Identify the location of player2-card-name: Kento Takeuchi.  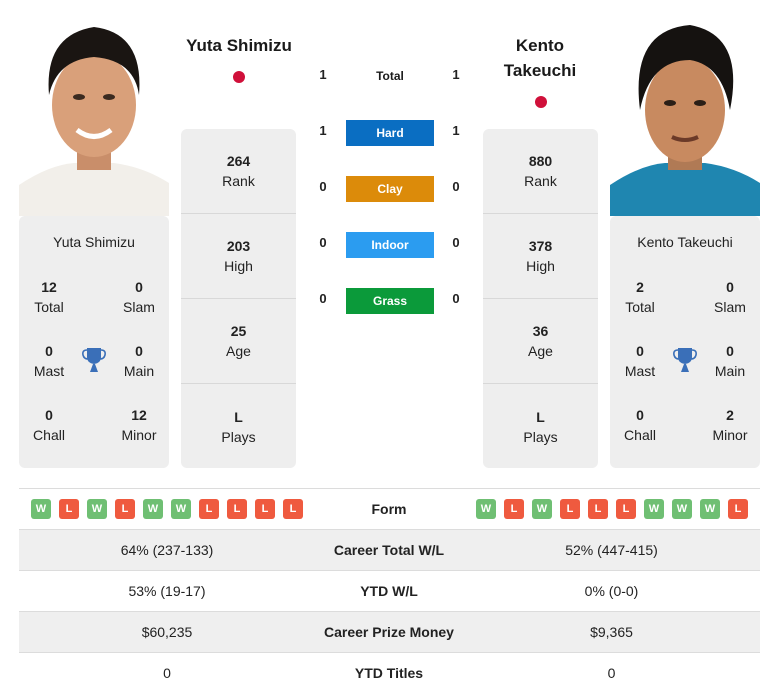
(685, 242).